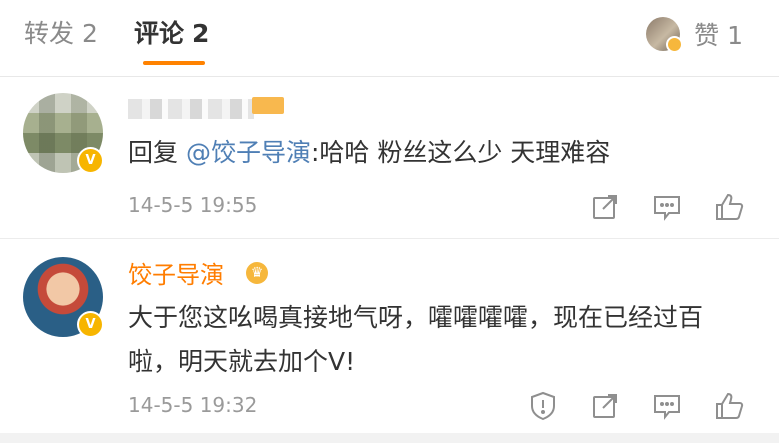 This screenshot has width=779, height=443. I want to click on comment-text: 回复 @饺子导演:哈哈 粉丝这么少 天理难容, so click(438, 153).